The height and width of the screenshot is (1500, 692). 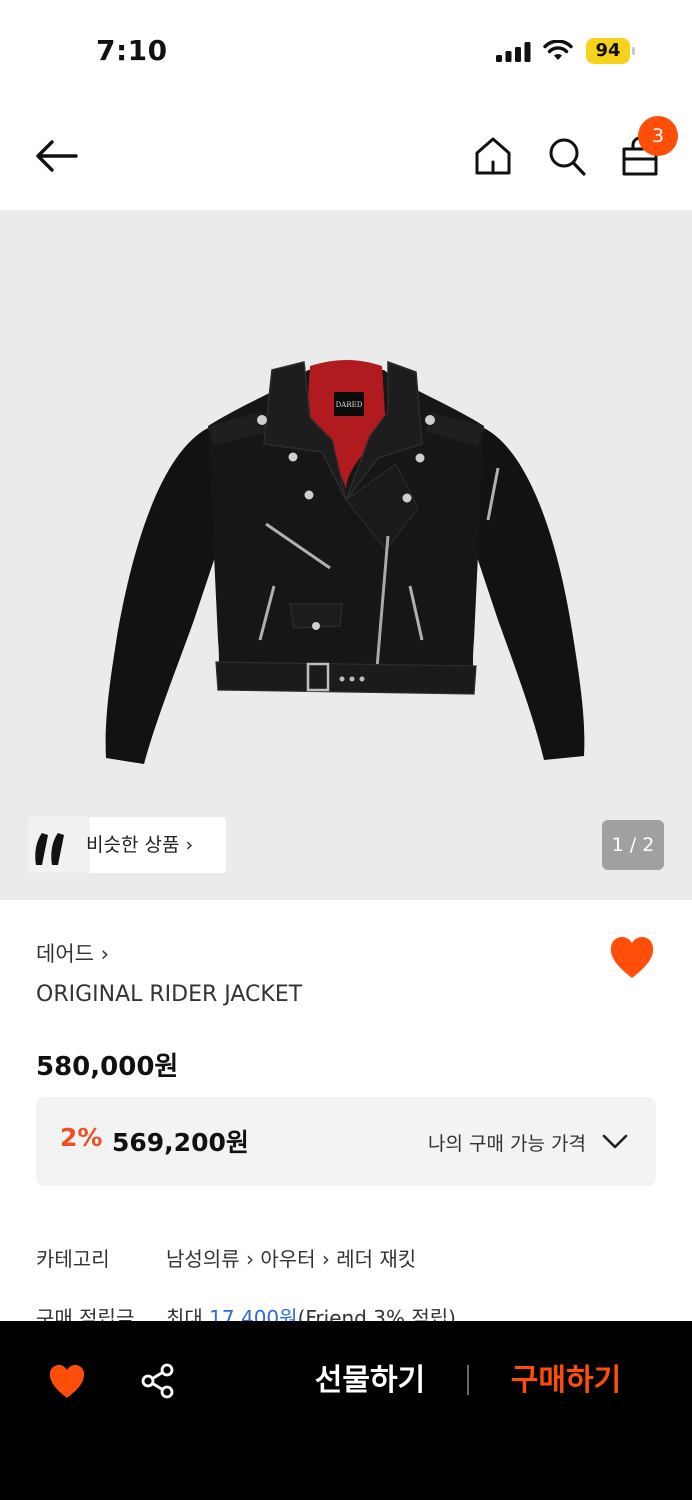 What do you see at coordinates (349, 405) in the screenshot?
I see `jacket-label: DARED` at bounding box center [349, 405].